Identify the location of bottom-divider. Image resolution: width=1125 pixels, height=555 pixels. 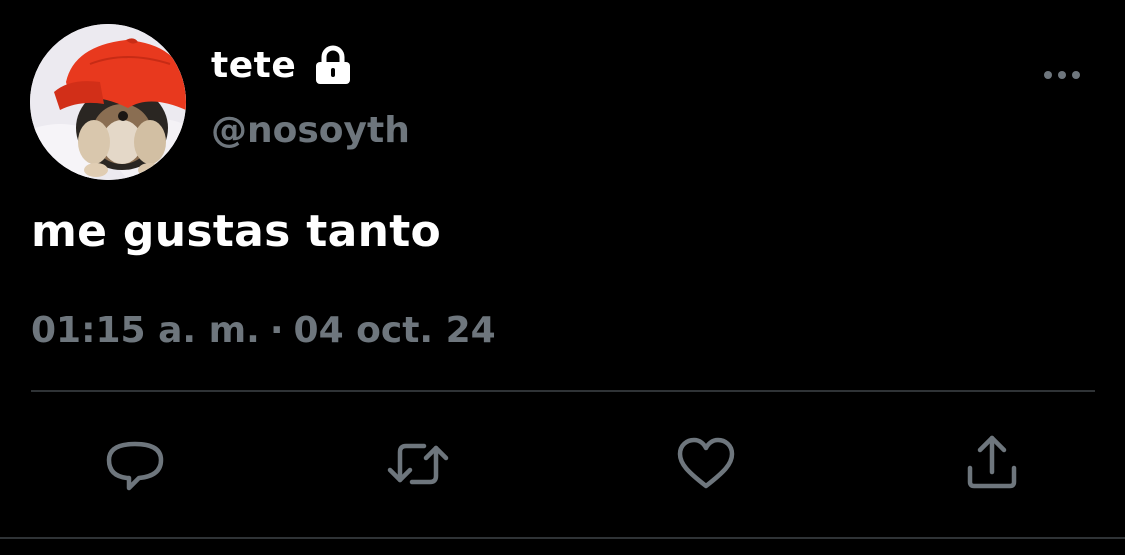
(562, 538).